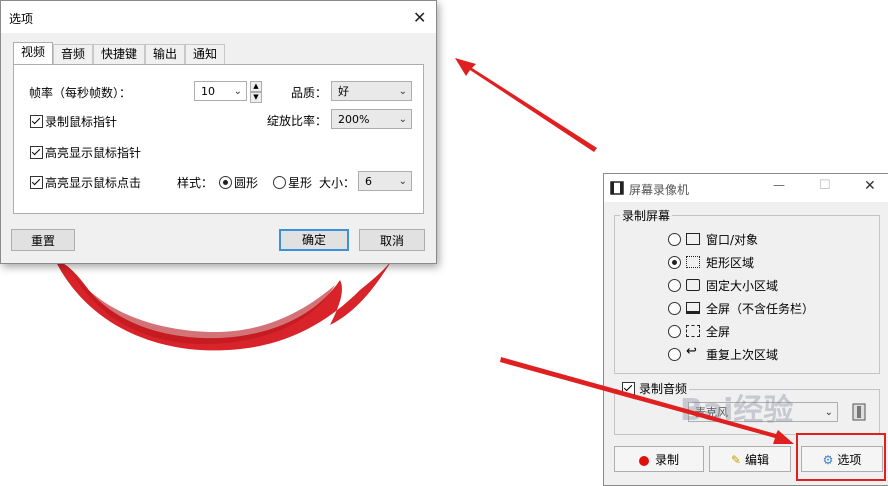 Image resolution: width=888 pixels, height=486 pixels. Describe the element at coordinates (36, 182) in the screenshot. I see `highlight-click-checkbox` at that location.